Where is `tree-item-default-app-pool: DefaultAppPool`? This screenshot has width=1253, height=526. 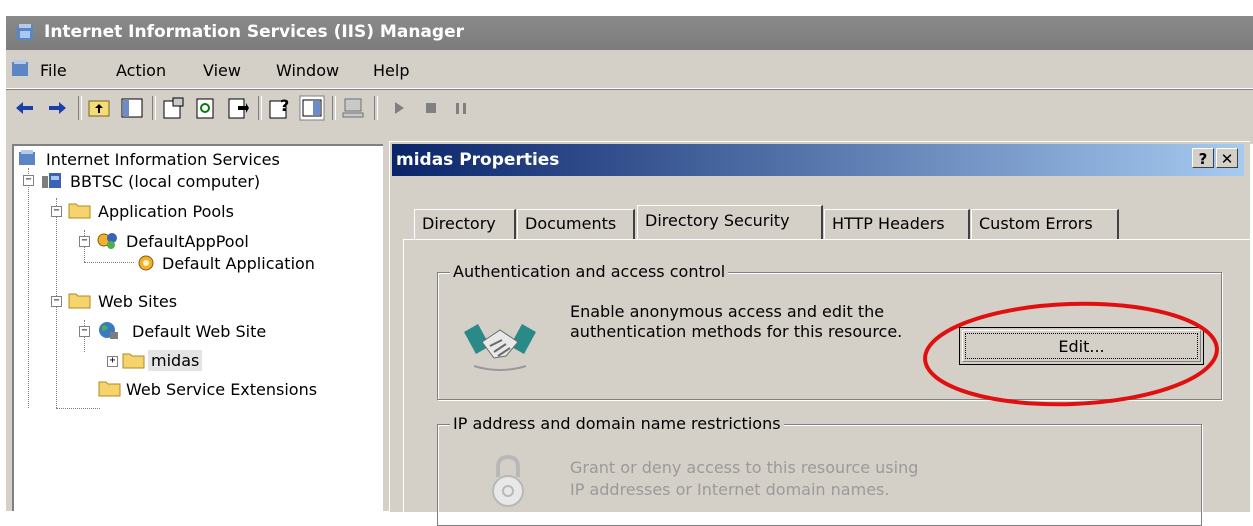
tree-item-default-app-pool: DefaultAppPool is located at coordinates (187, 241).